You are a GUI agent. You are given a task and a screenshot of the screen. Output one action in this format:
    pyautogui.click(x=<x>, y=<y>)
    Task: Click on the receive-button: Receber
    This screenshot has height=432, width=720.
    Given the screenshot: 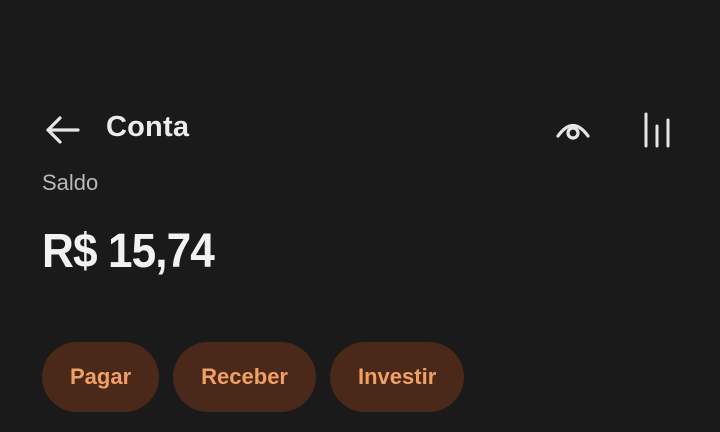 What is the action you would take?
    pyautogui.click(x=244, y=377)
    